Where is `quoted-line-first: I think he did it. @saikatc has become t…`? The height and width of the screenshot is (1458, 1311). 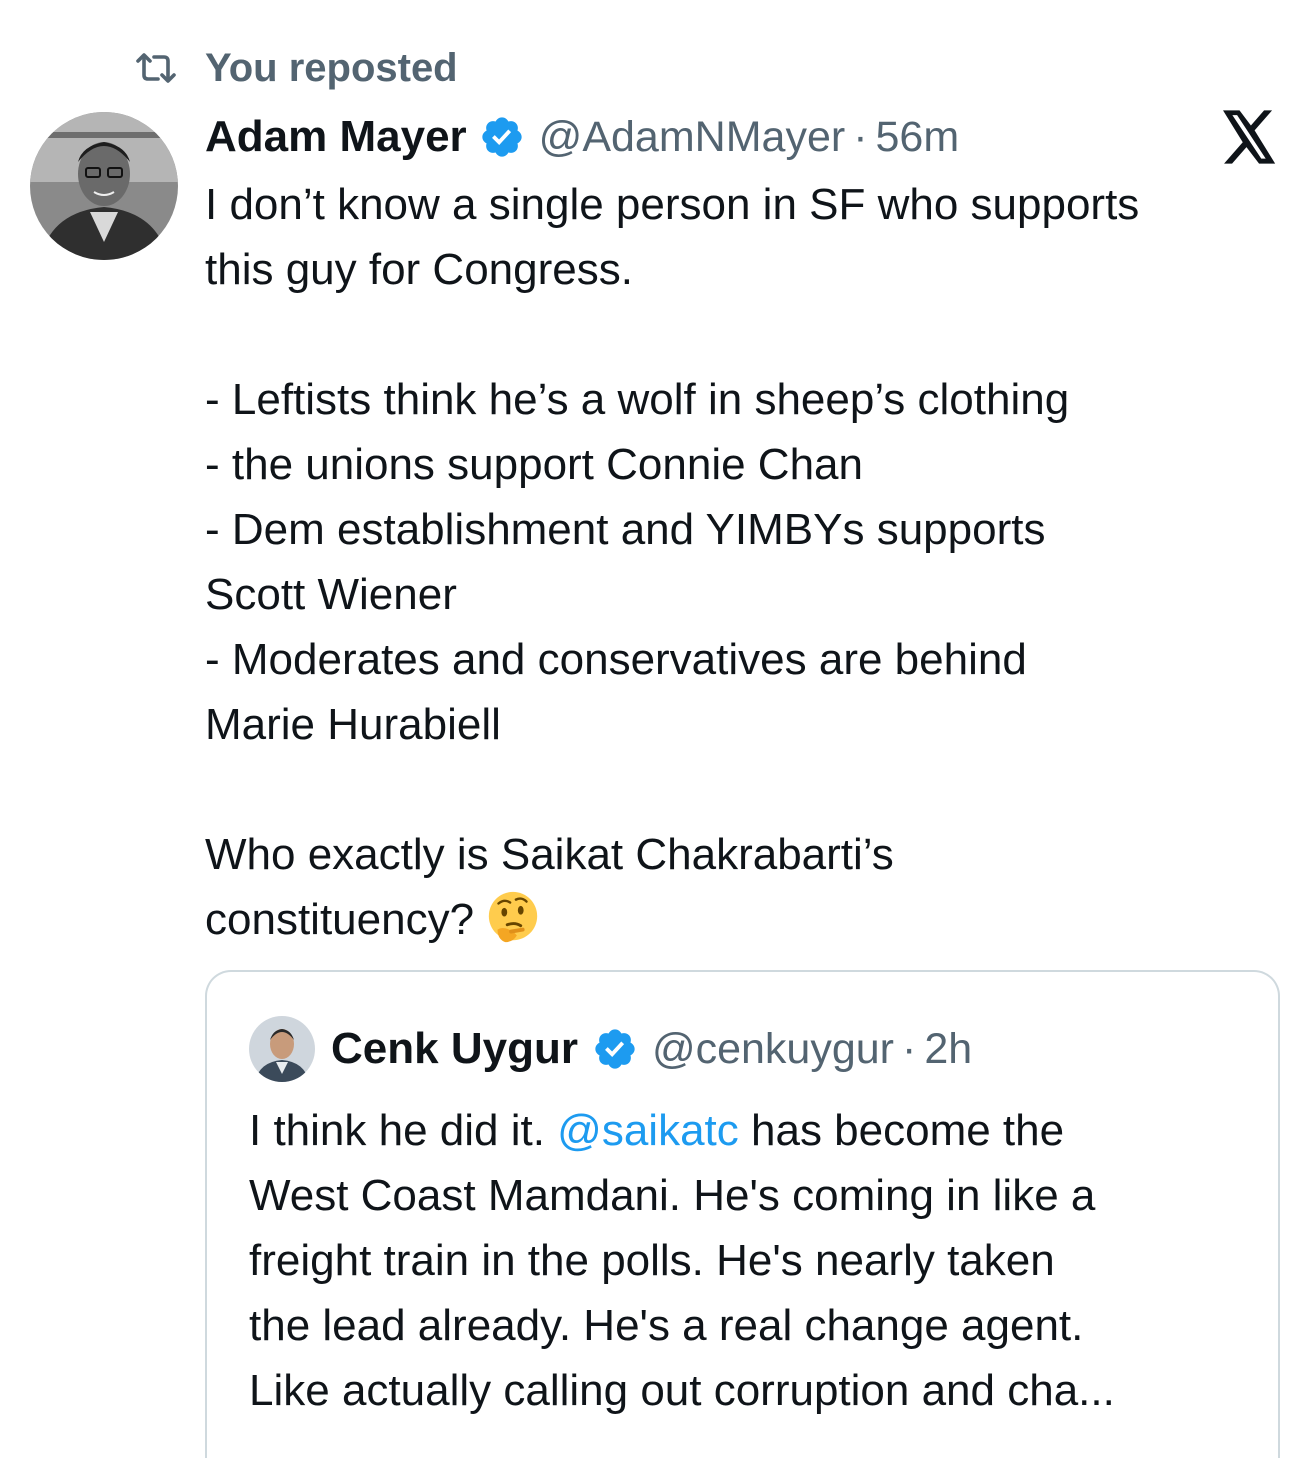 quoted-line-first: I think he did it. @saikatc has become t… is located at coordinates (754, 1130).